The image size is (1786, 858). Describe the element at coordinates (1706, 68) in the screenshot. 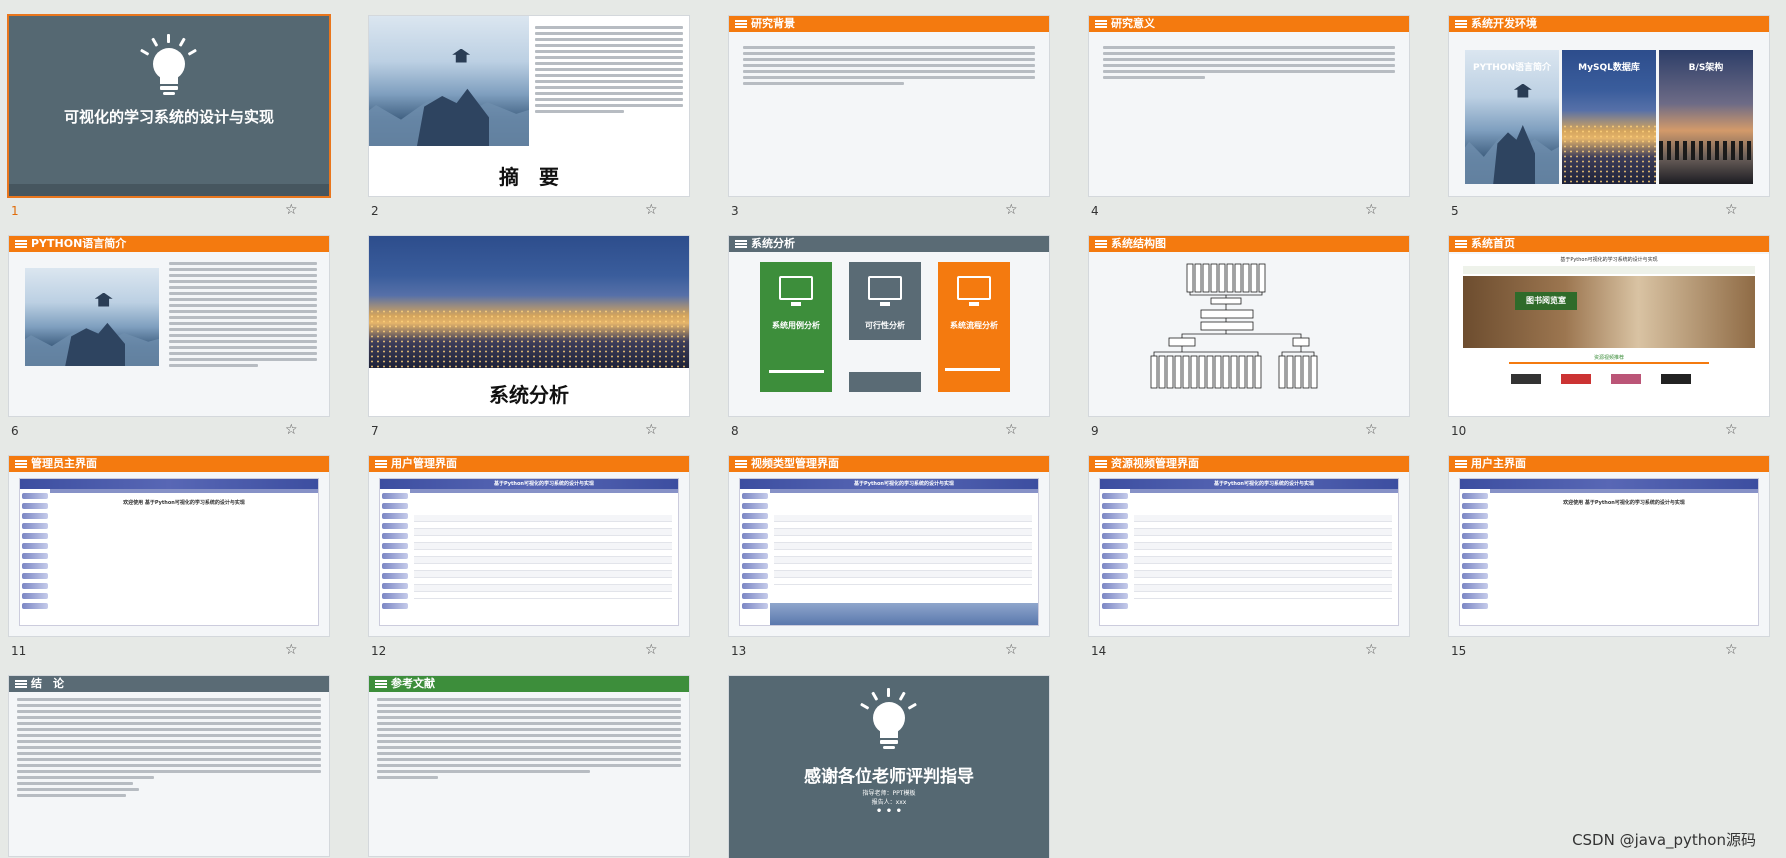

I see `label-bs: B/S架构` at that location.